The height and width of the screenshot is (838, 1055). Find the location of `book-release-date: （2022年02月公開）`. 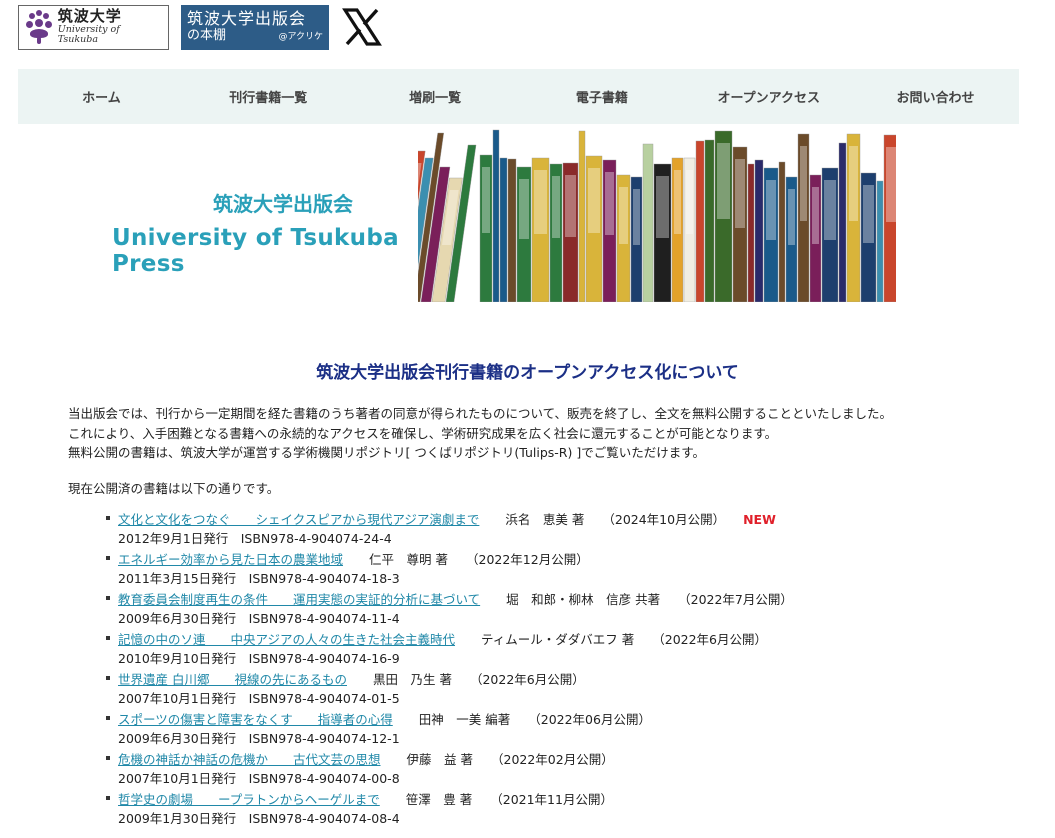

book-release-date: （2022年02月公開） is located at coordinates (552, 759).